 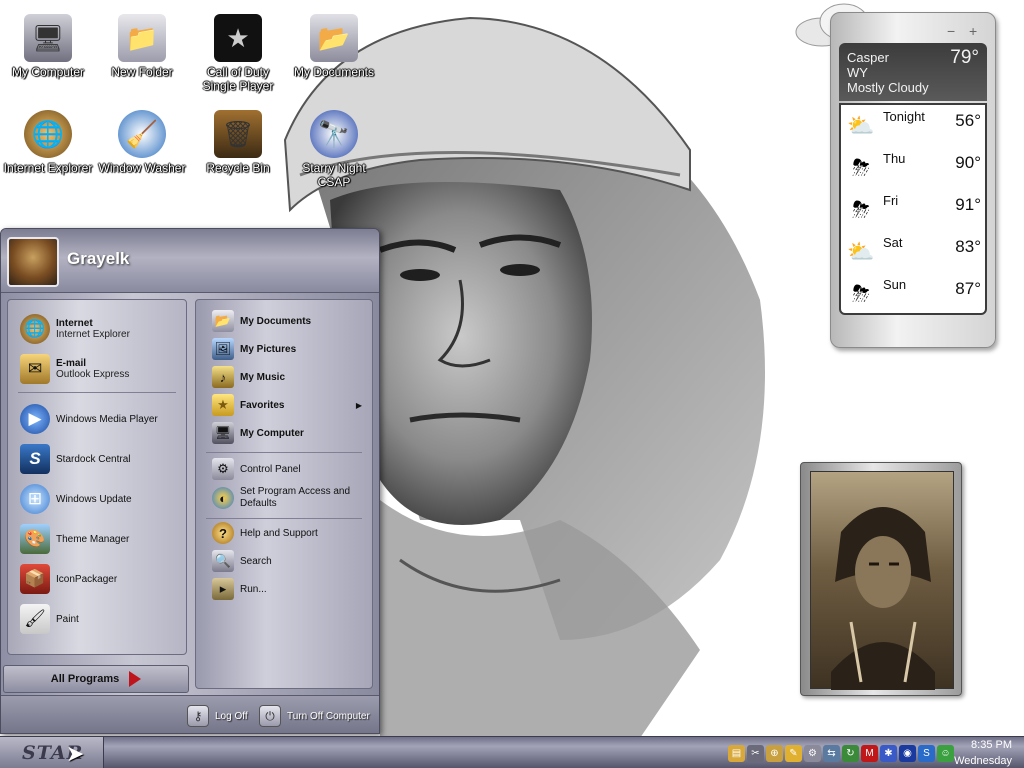 I want to click on start-item-title: Internet, so click(x=74, y=323).